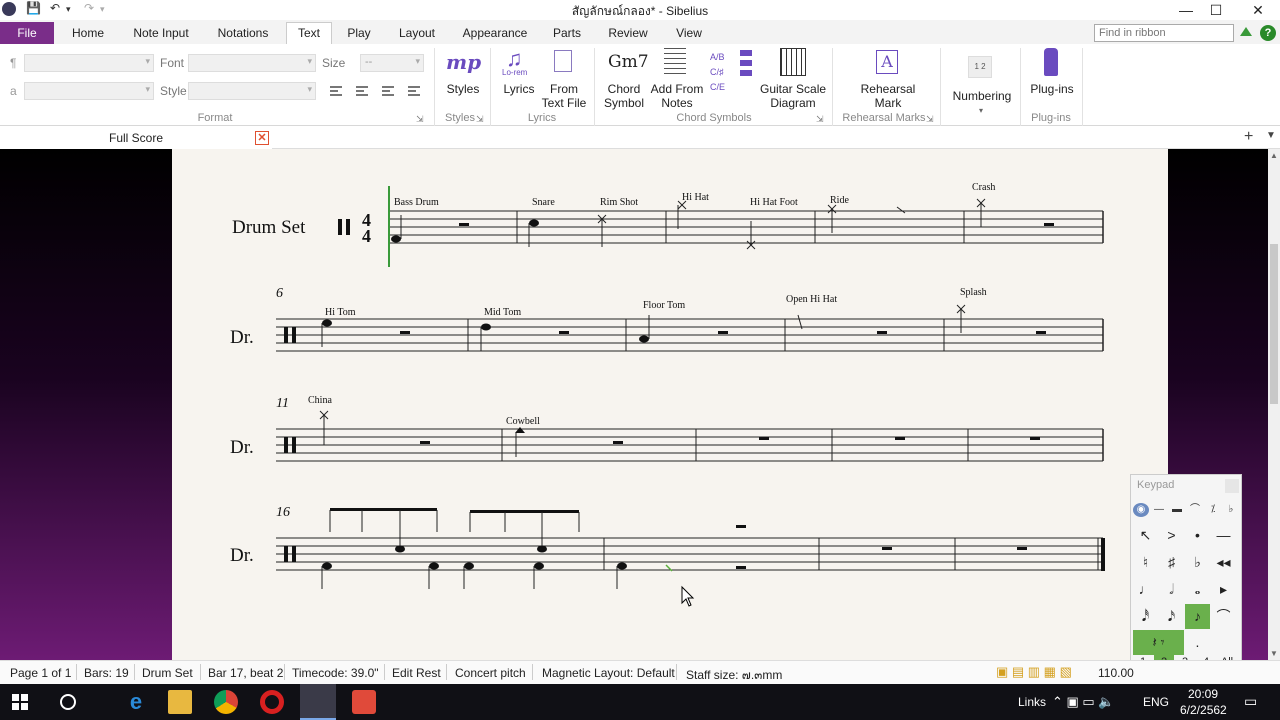  Describe the element at coordinates (567, 34) in the screenshot. I see `tab-parts: Parts` at that location.